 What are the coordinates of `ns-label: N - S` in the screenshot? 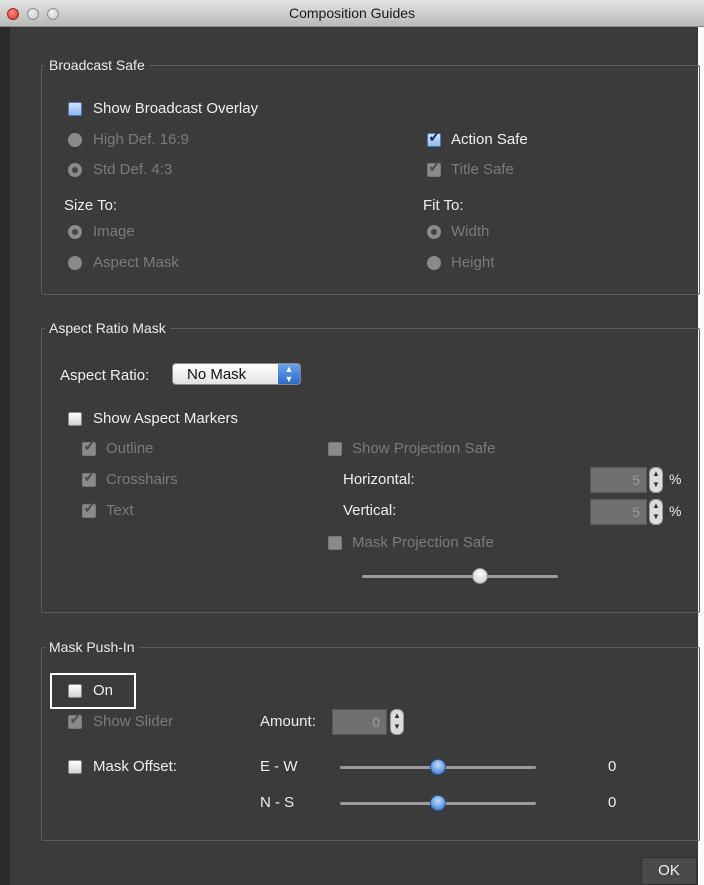 It's located at (277, 802).